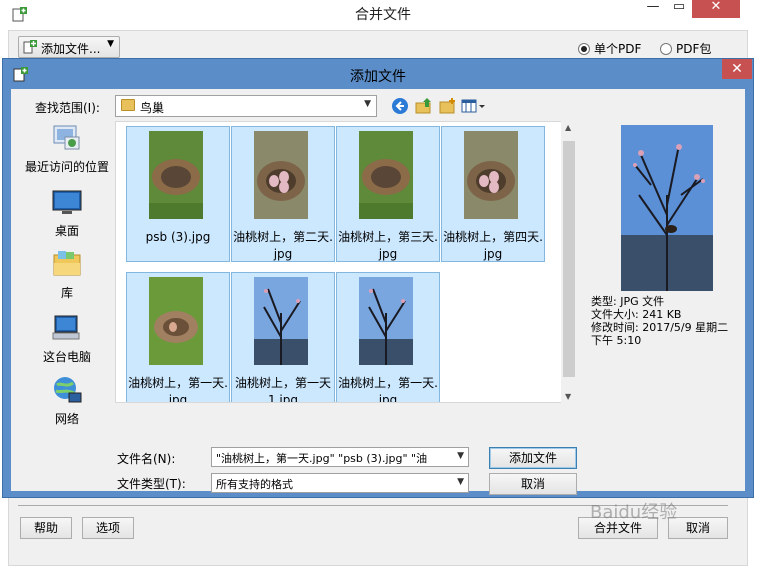 The height and width of the screenshot is (577, 766). What do you see at coordinates (618, 49) in the screenshot?
I see `single-pdf-label: 单个PDF` at bounding box center [618, 49].